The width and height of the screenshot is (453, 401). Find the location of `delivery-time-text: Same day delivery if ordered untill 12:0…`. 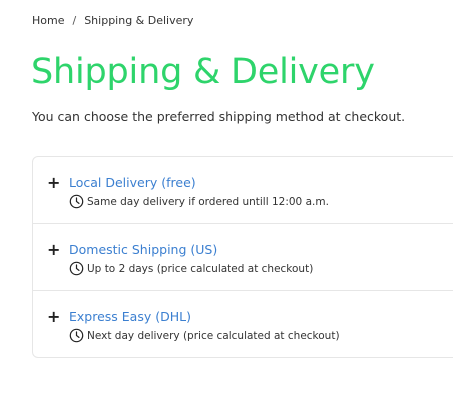

delivery-time-text: Same day delivery if ordered untill 12:0… is located at coordinates (208, 201).